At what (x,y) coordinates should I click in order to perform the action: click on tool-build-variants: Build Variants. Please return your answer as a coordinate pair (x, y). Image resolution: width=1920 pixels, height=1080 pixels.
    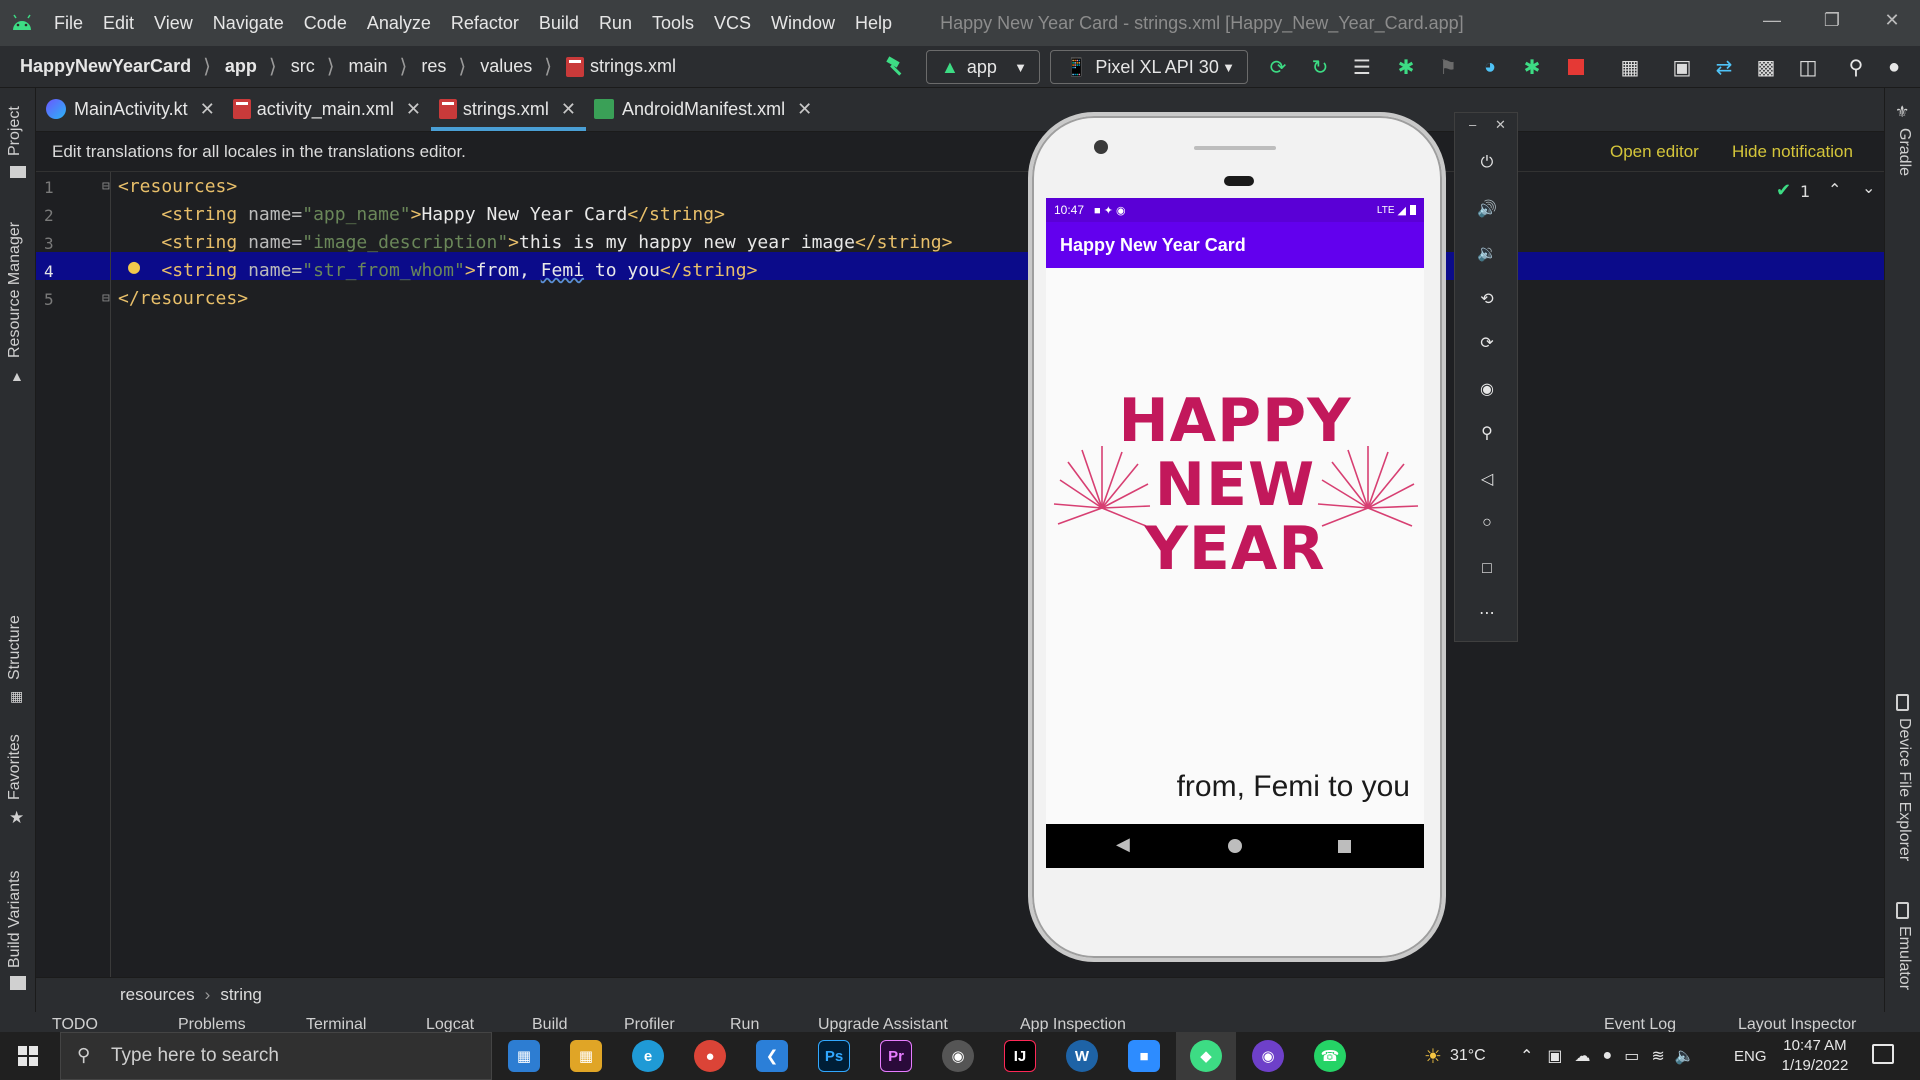
    Looking at the image, I should click on (15, 919).